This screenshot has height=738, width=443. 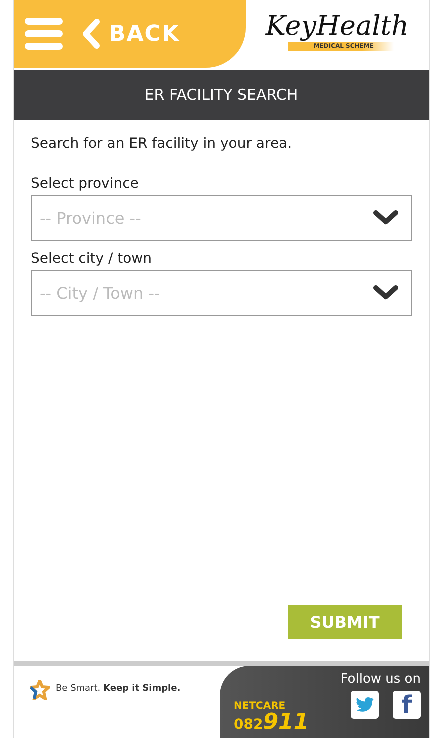 What do you see at coordinates (130, 34) in the screenshot?
I see `back-button: BACK` at bounding box center [130, 34].